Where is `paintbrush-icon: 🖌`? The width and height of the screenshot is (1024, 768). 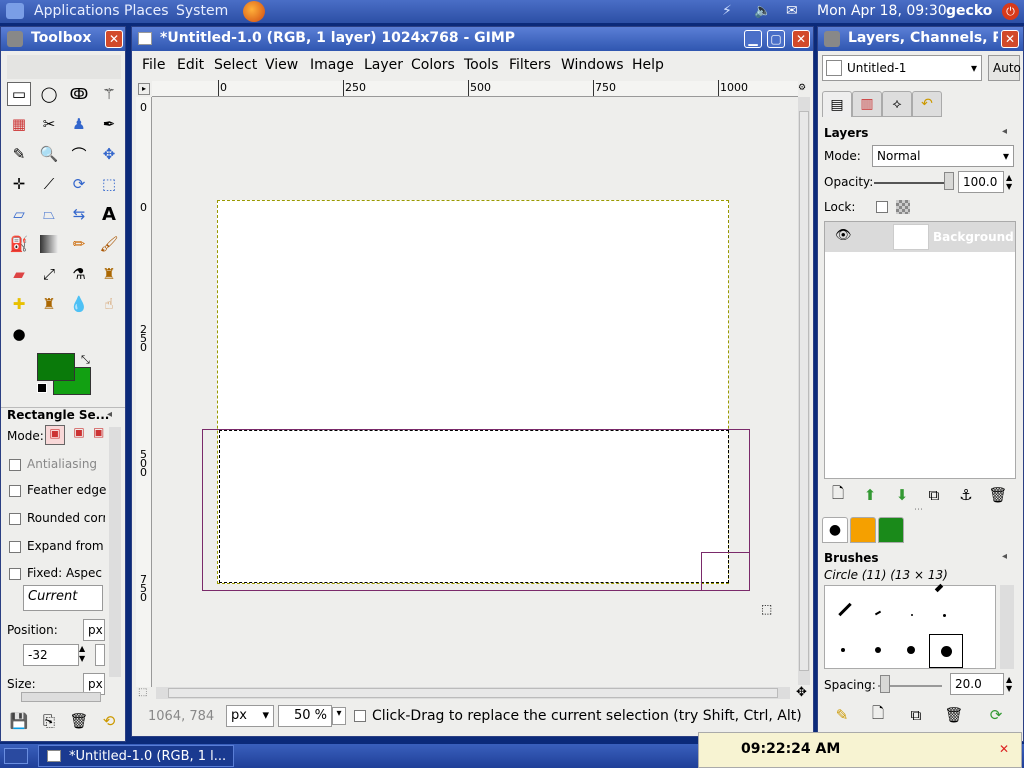 paintbrush-icon: 🖌 is located at coordinates (109, 244).